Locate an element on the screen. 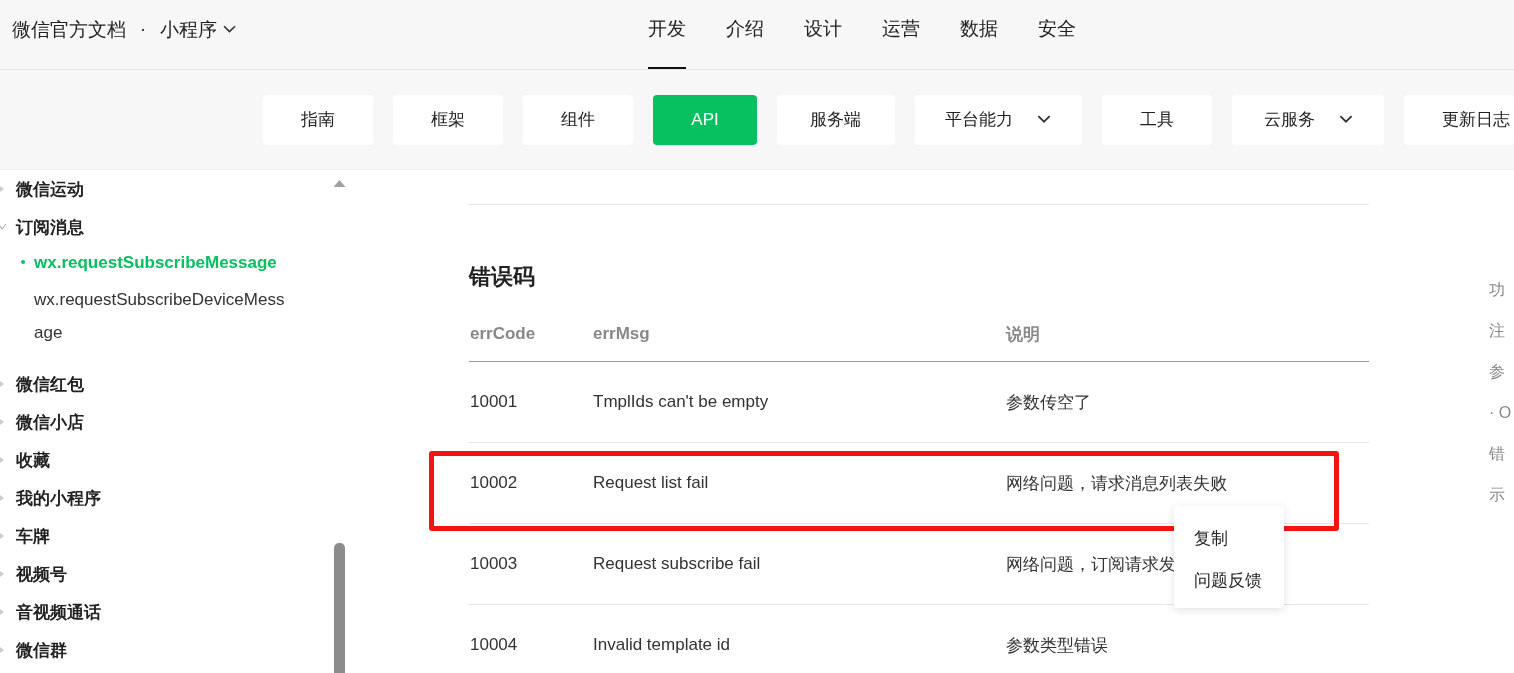 The image size is (1514, 673). table-cell: TmplIds can't be empty is located at coordinates (798, 402).